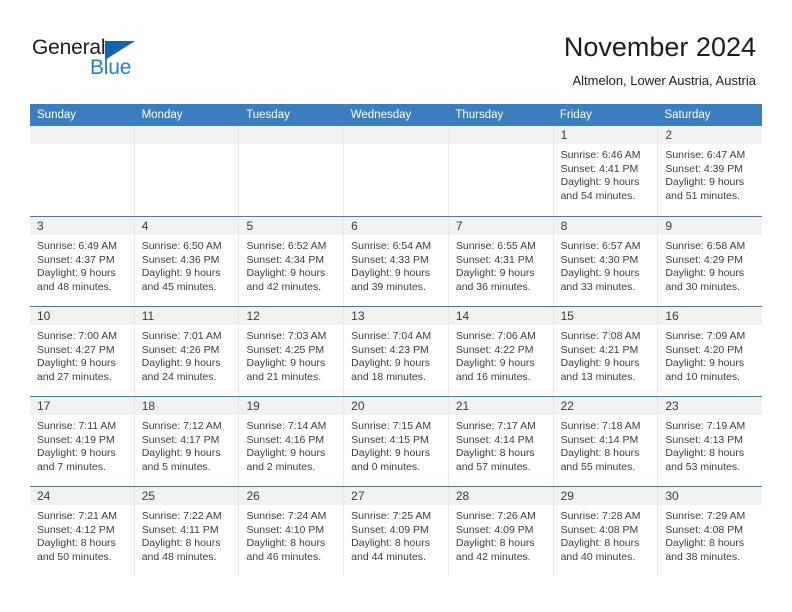 This screenshot has height=612, width=792. Describe the element at coordinates (285, 259) in the screenshot. I see `day-detail-line: Sunset: 4:34 PM` at that location.